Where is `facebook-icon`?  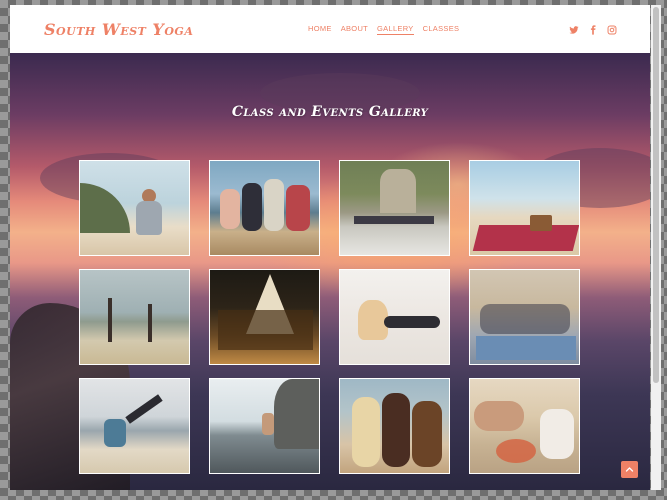
facebook-icon is located at coordinates (593, 28).